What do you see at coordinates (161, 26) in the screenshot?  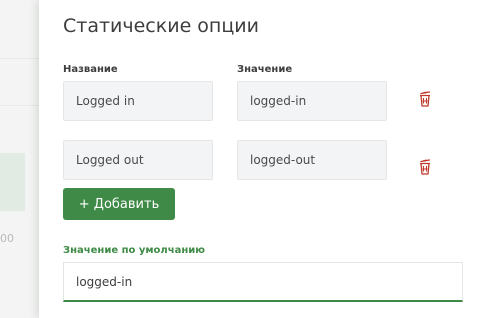 I see `panel-title: Статические опции` at bounding box center [161, 26].